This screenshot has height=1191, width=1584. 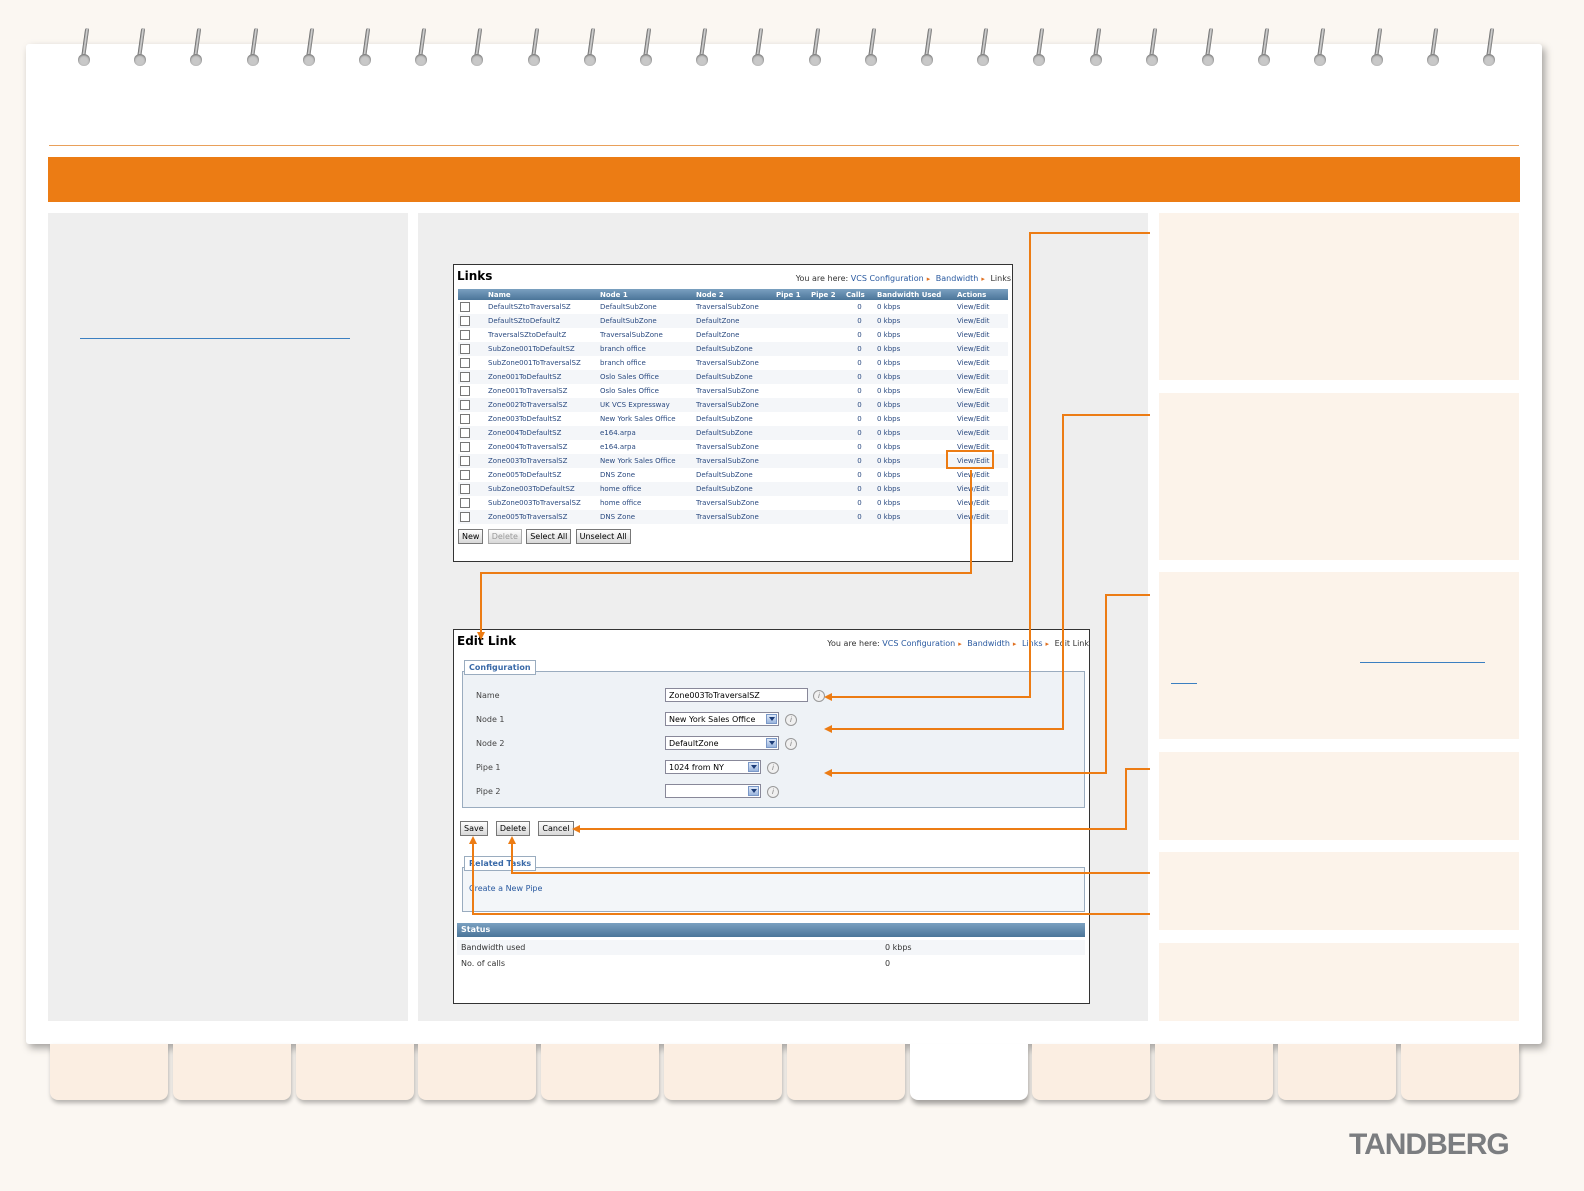 I want to click on arrow-view-edit-to-edit-link, so click(x=724, y=555).